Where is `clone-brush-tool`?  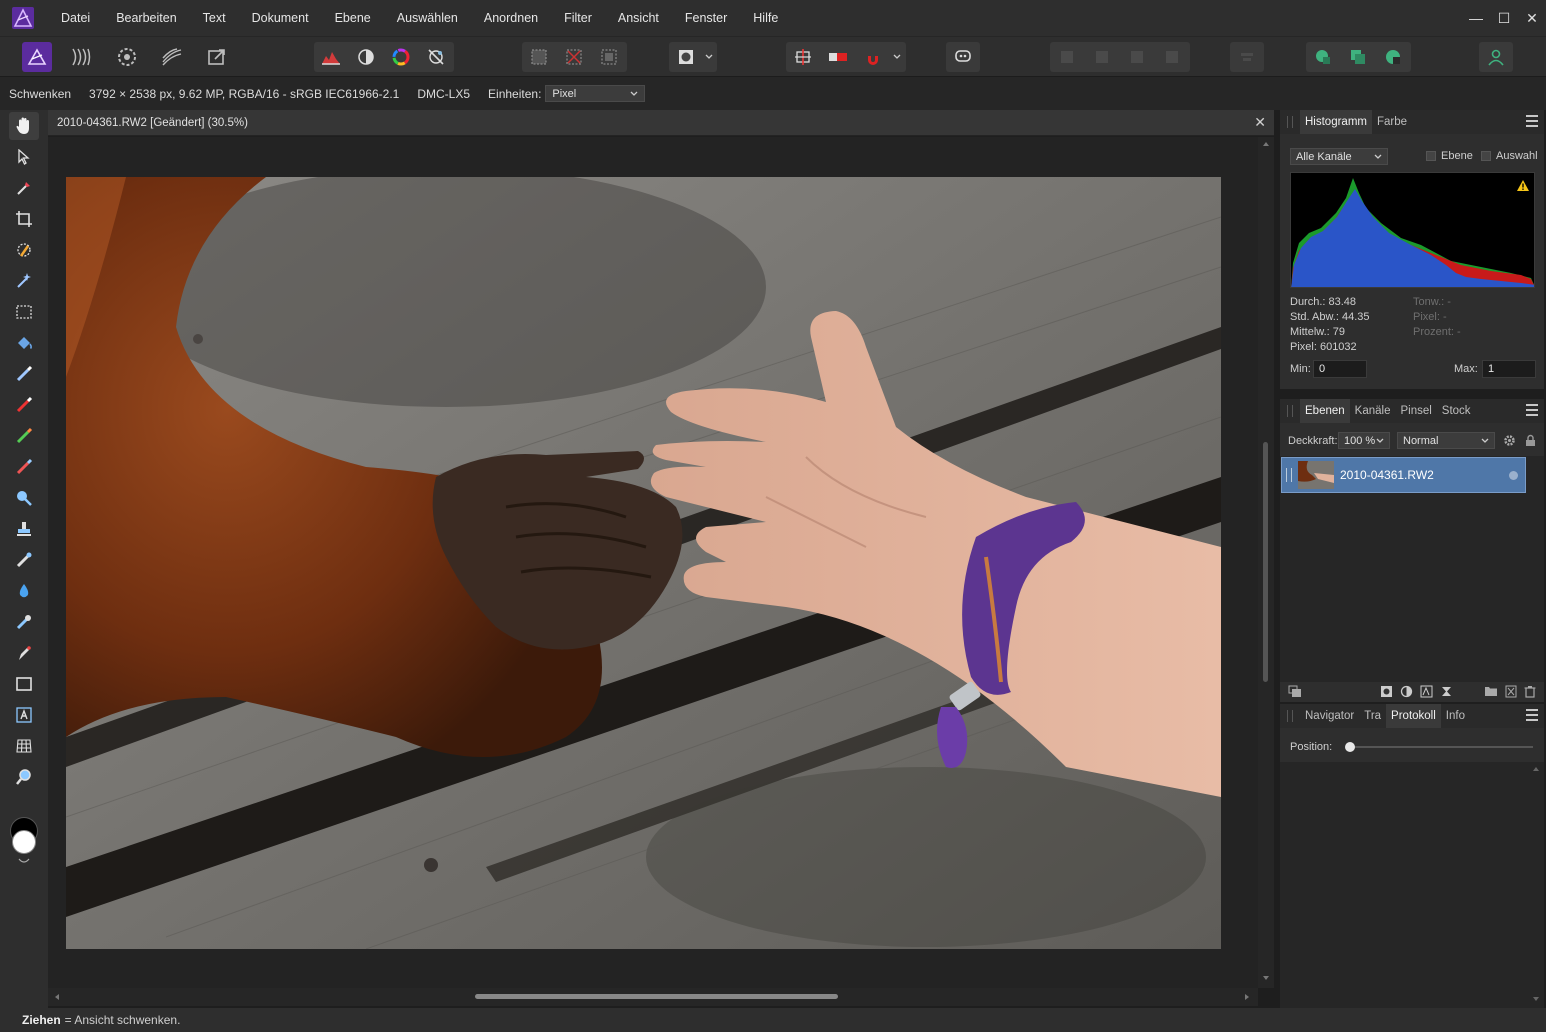
clone-brush-tool is located at coordinates (24, 529).